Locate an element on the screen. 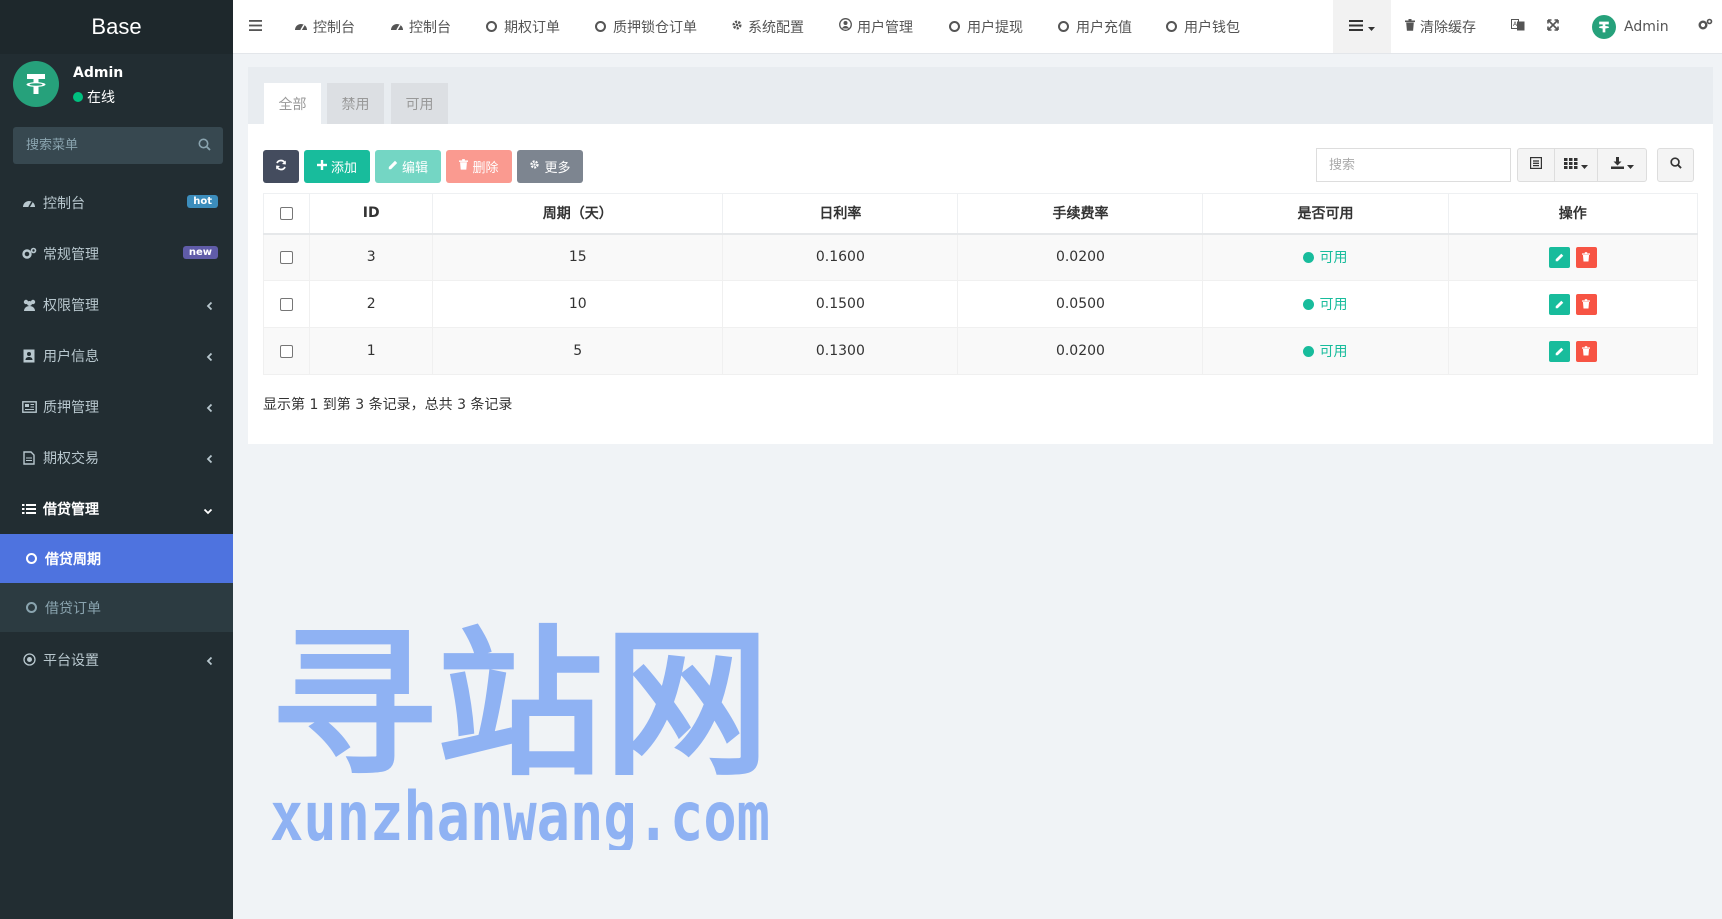  hot-badge: hot is located at coordinates (202, 201).